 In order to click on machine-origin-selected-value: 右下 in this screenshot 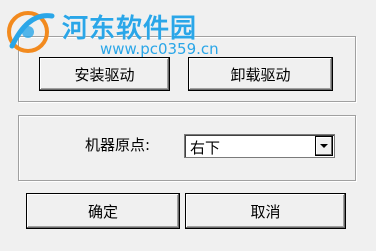, I will do `click(205, 148)`.